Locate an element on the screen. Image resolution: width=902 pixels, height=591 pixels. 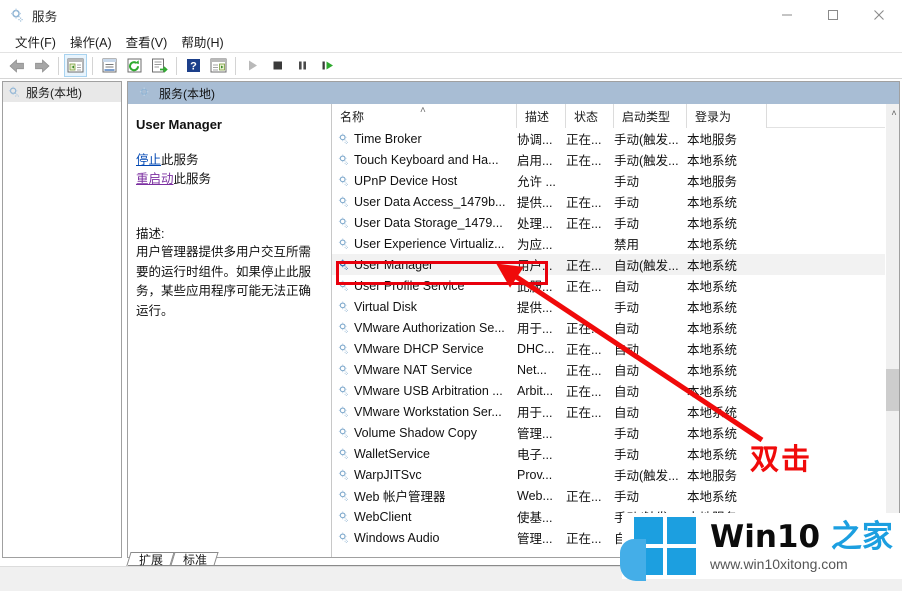
column-status-label: 状态 is located at coordinates (586, 116).